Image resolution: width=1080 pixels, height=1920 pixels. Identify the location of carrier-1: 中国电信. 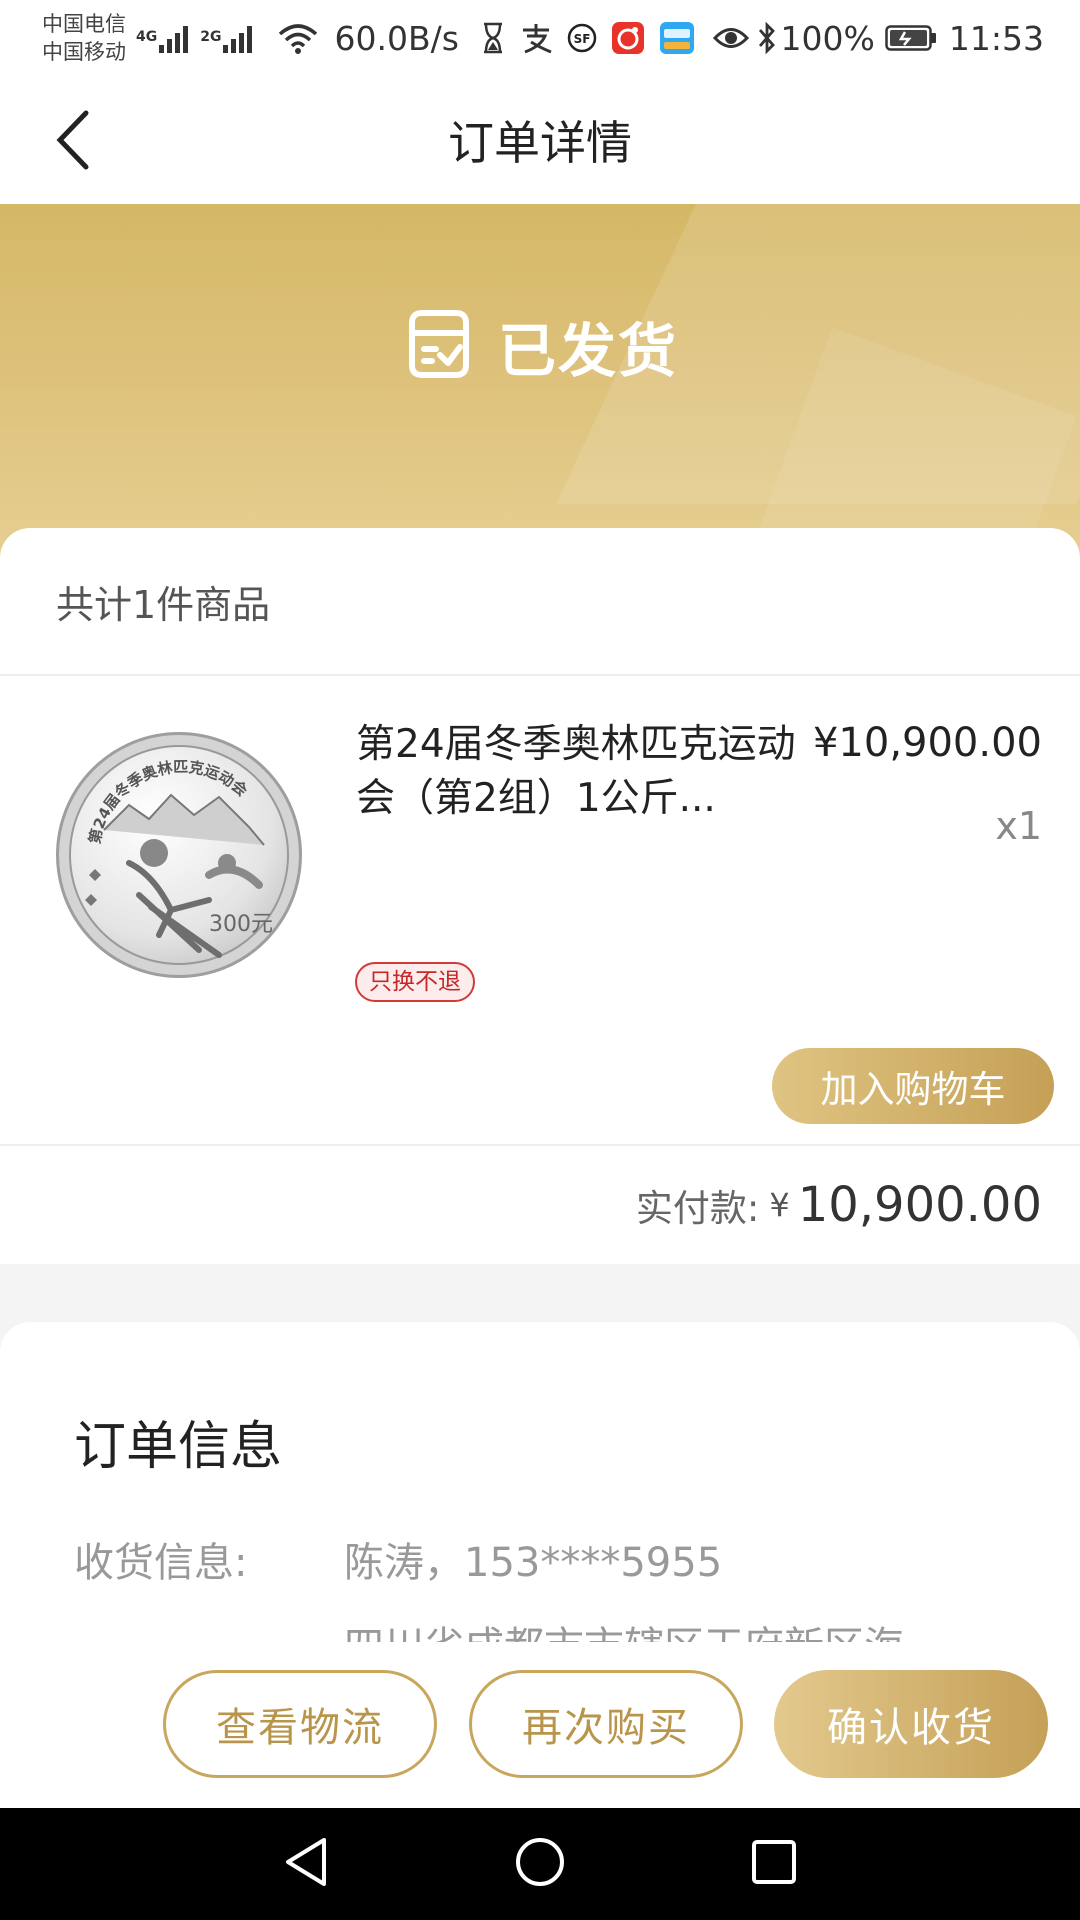
(84, 24).